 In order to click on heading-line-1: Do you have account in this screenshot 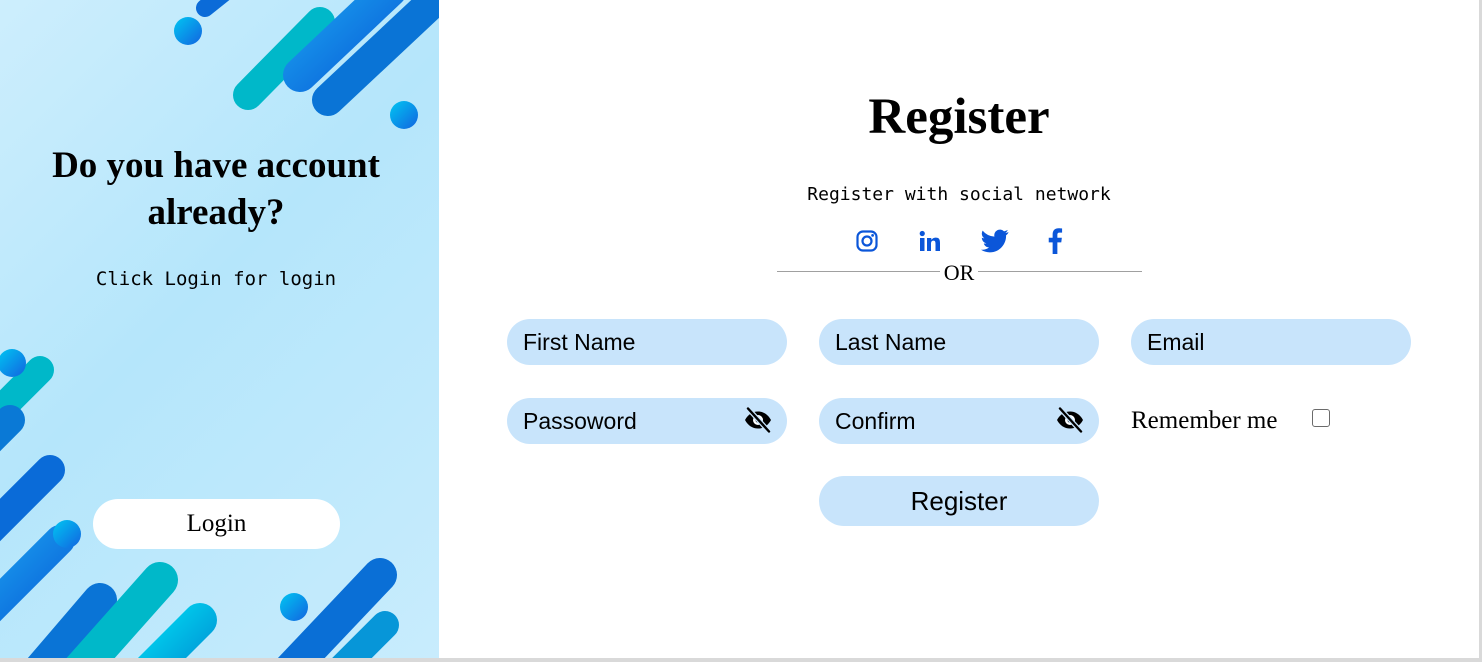, I will do `click(216, 165)`.